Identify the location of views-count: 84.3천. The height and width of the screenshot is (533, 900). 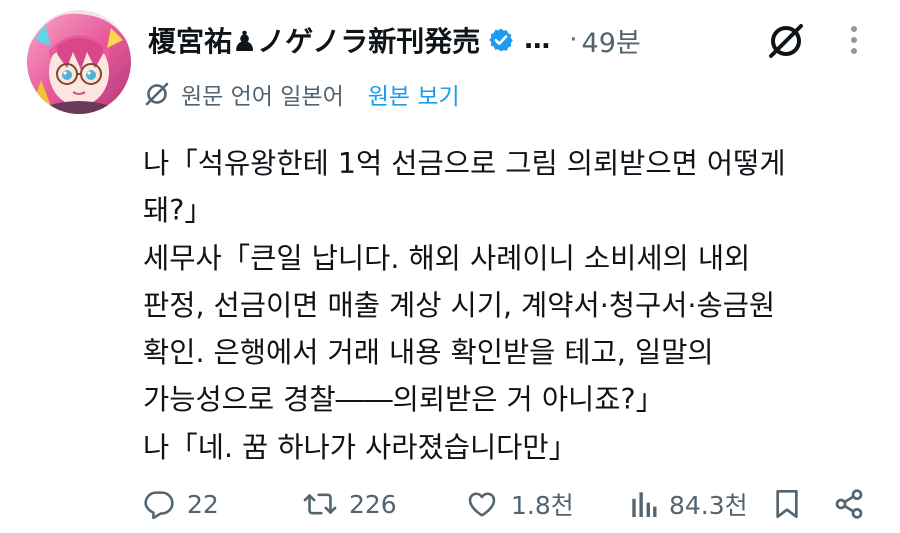
(708, 505).